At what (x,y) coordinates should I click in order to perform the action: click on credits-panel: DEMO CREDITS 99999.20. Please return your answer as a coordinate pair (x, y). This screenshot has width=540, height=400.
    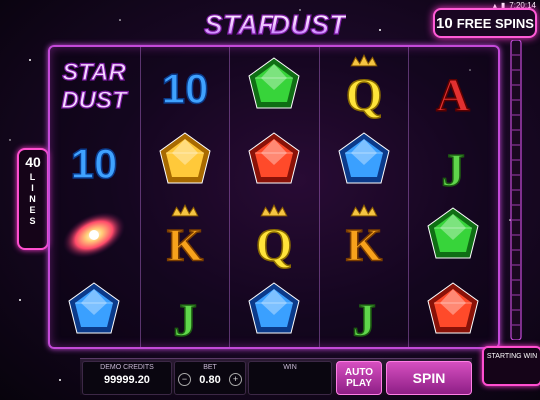
    Looking at the image, I should click on (127, 378).